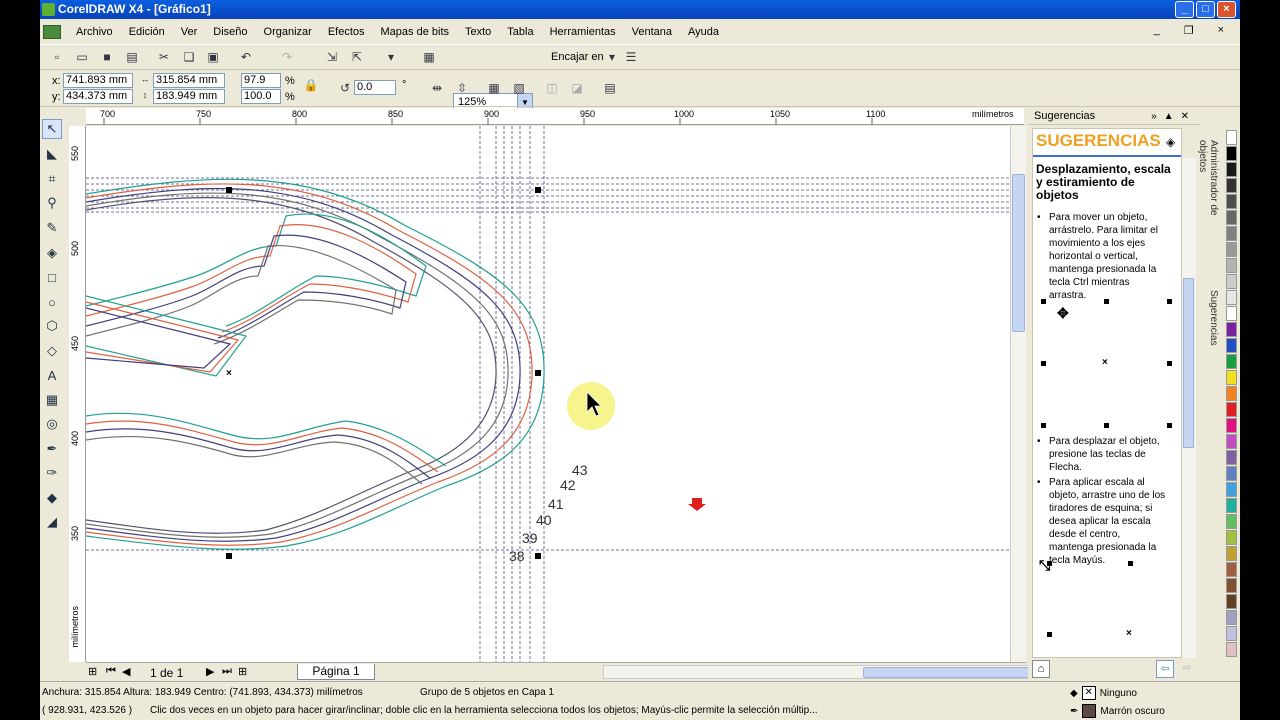 The width and height of the screenshot is (1280, 720). Describe the element at coordinates (520, 32) in the screenshot. I see `menu-tabla: Tabla` at that location.